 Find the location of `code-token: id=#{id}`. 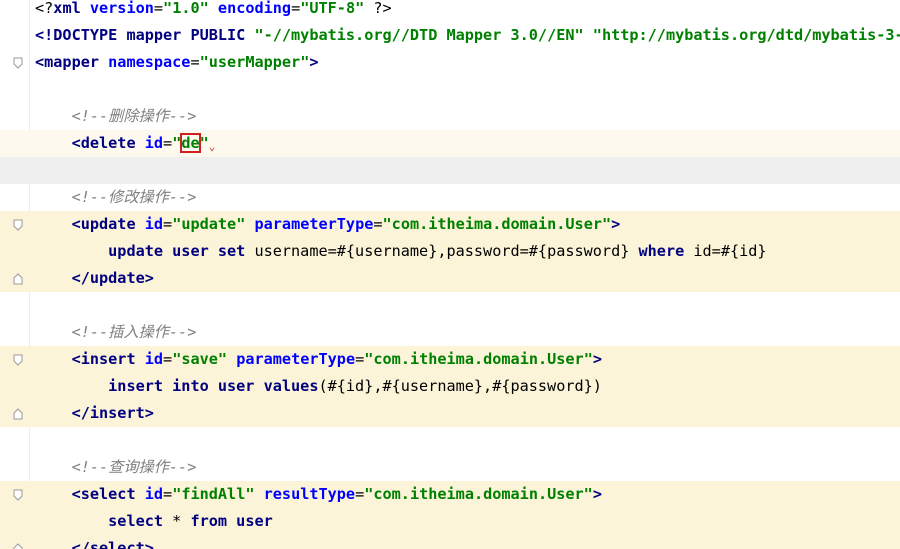

code-token: id=#{id} is located at coordinates (730, 251).